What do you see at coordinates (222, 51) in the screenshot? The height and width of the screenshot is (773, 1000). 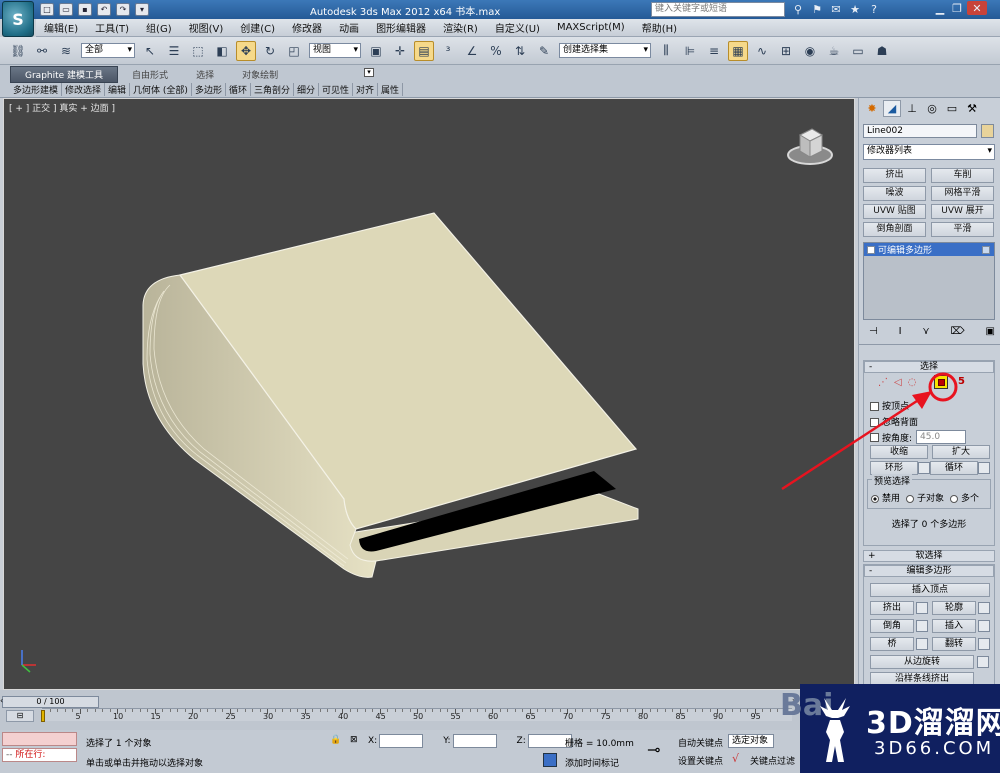 I see `window-crossing-icon: ◧` at bounding box center [222, 51].